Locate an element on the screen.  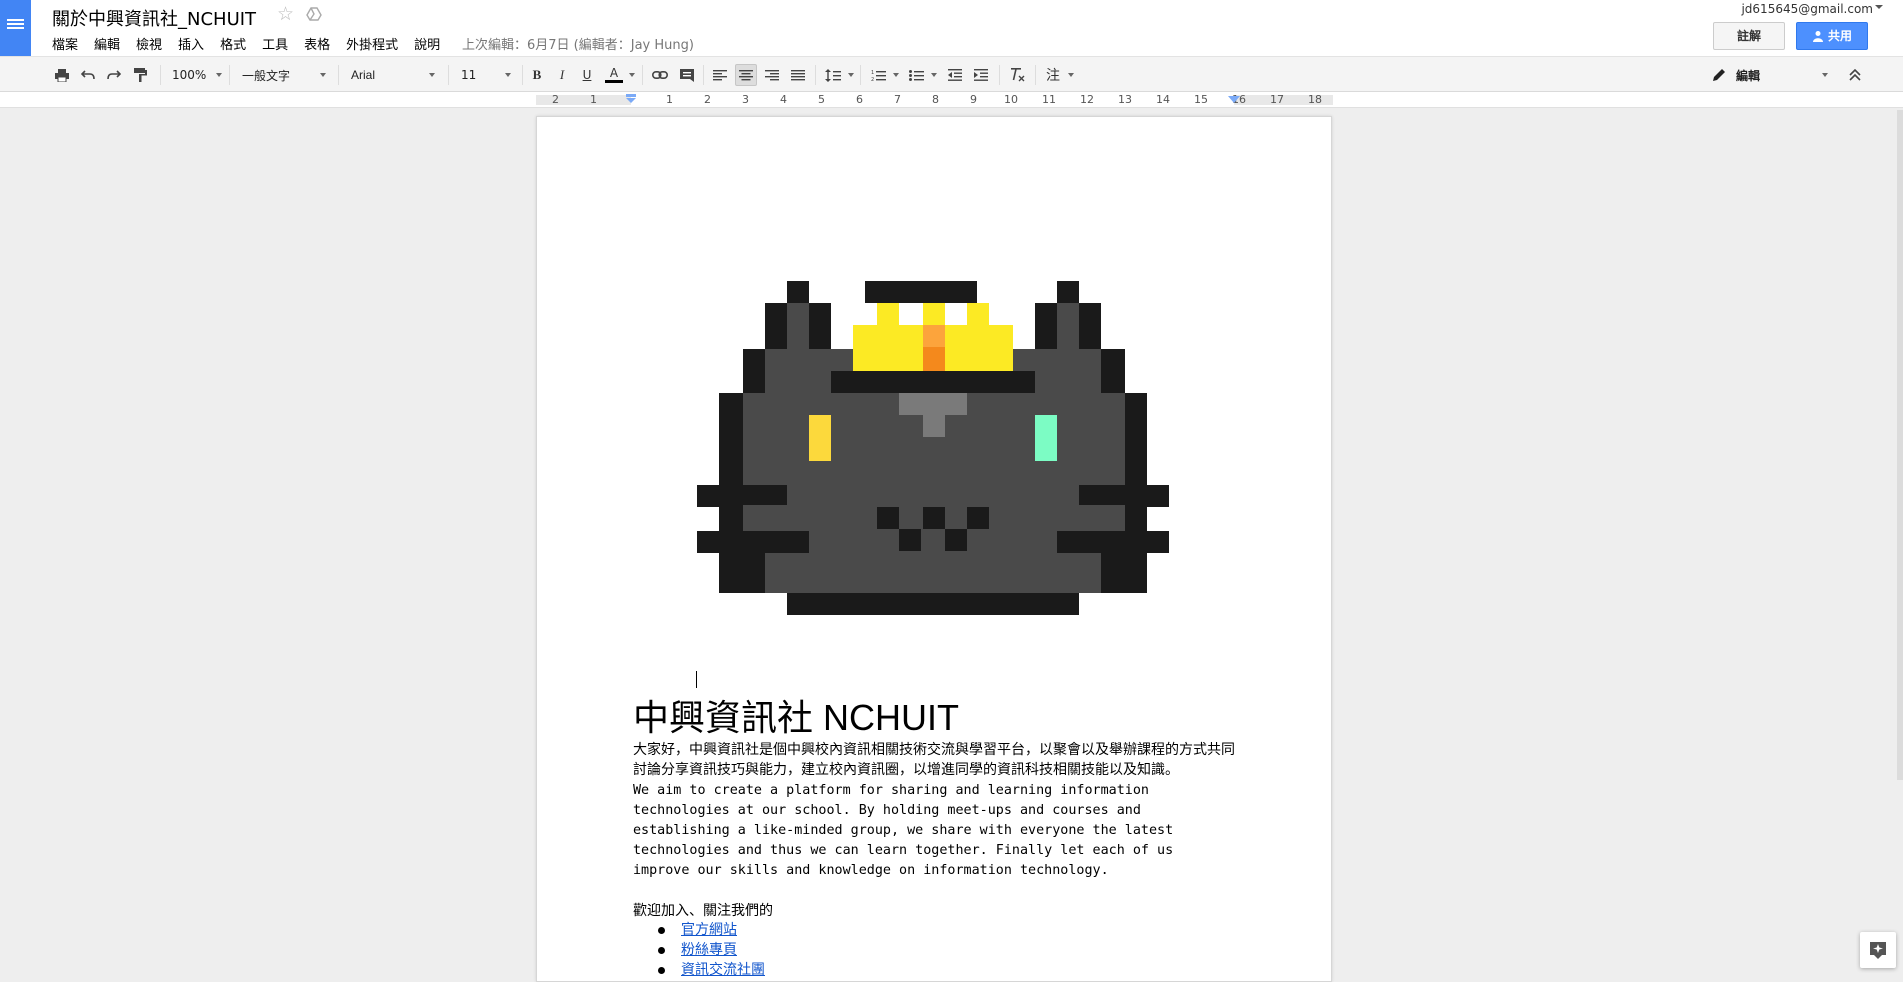
menu-addons: 外掛程式 is located at coordinates (372, 43).